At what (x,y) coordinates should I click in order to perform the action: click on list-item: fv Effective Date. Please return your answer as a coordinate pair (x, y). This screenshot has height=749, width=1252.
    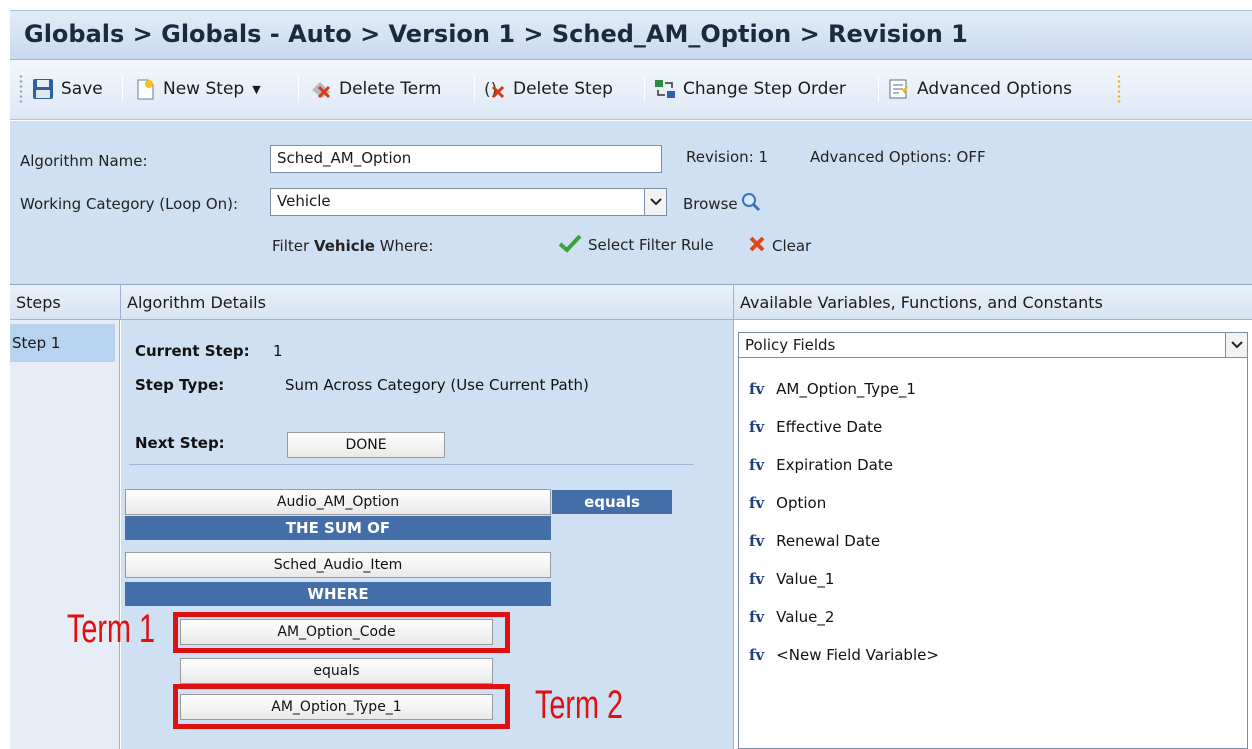
    Looking at the image, I should click on (815, 430).